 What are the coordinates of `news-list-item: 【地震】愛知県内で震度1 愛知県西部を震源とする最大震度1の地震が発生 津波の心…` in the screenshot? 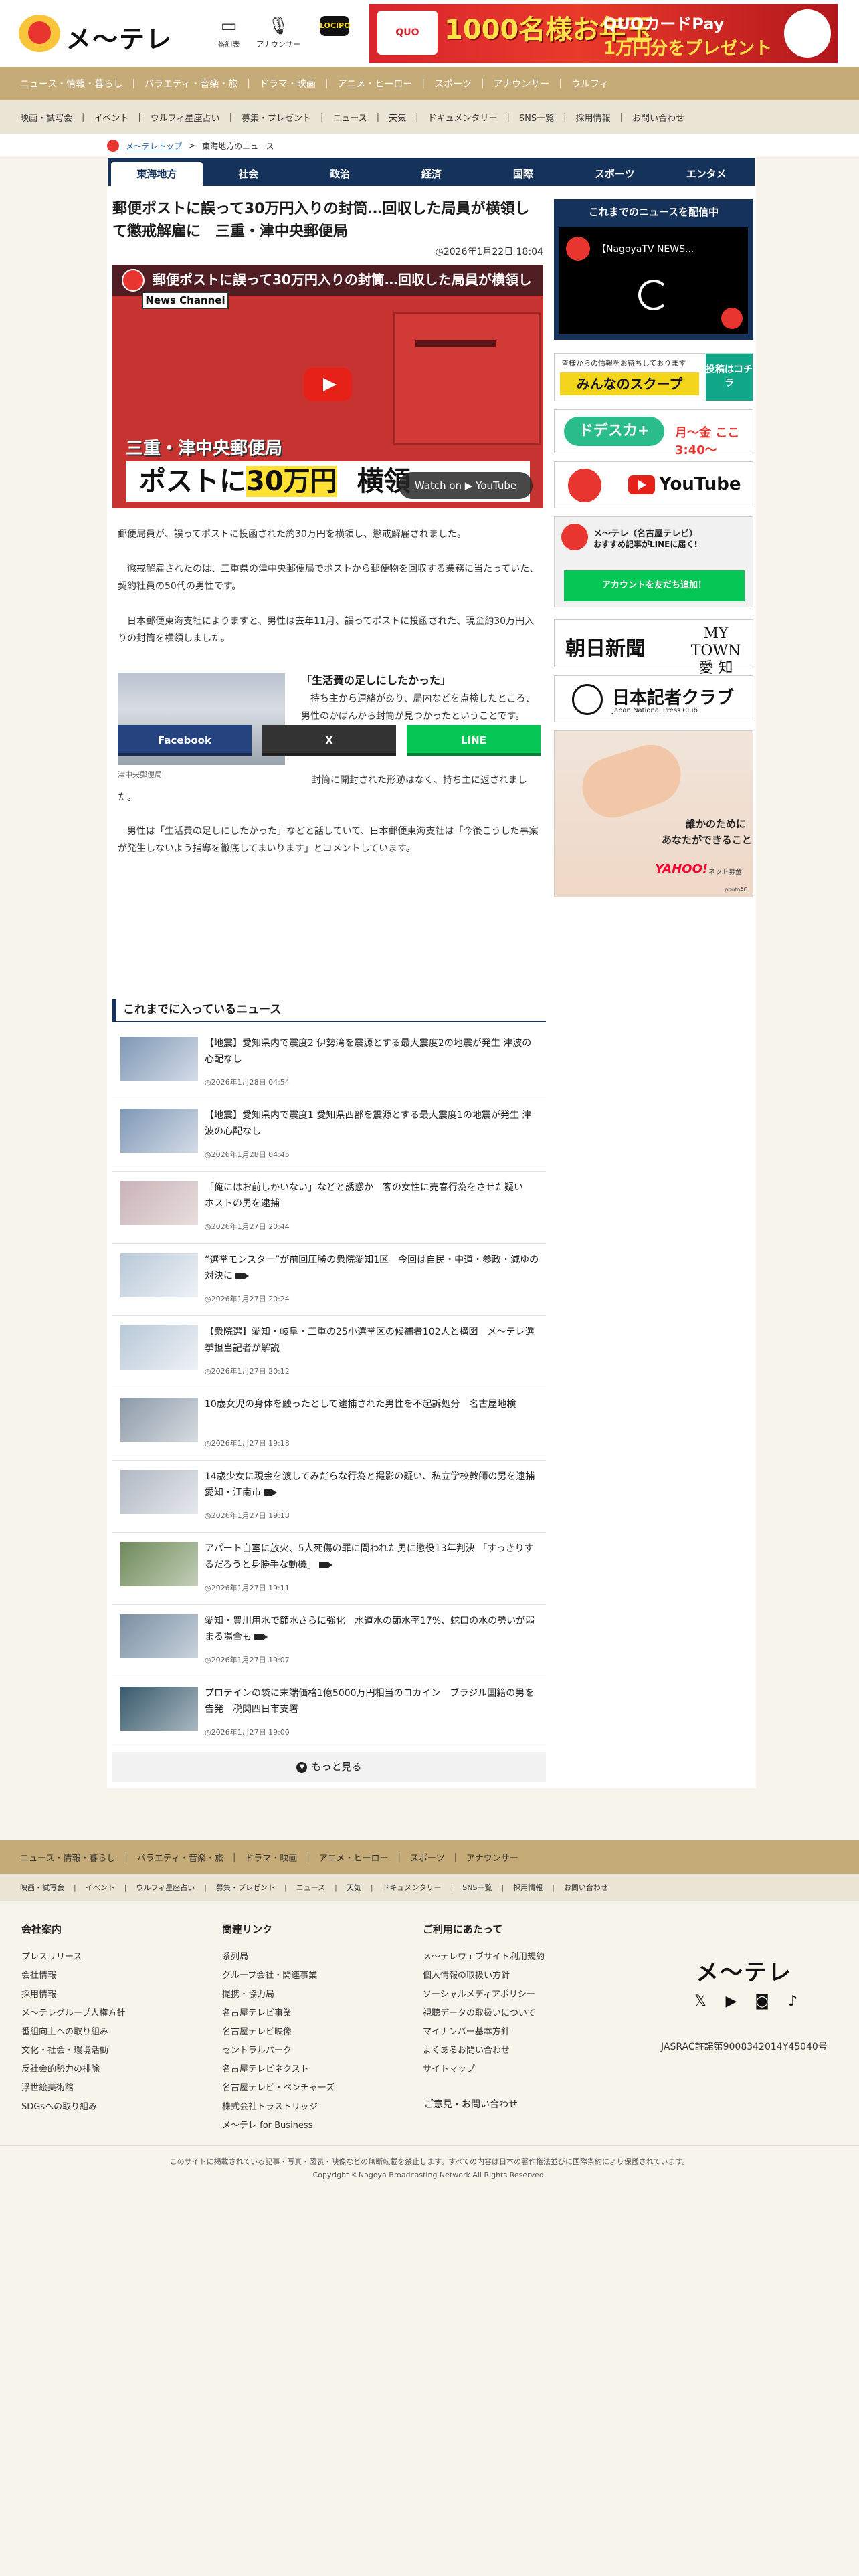 It's located at (329, 1135).